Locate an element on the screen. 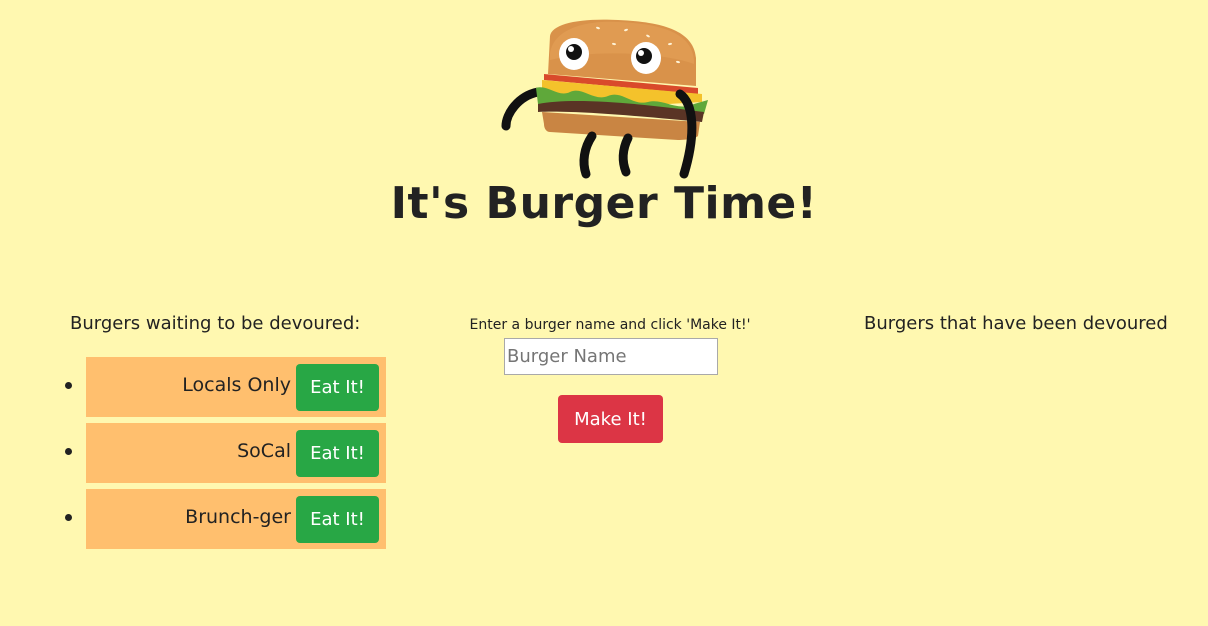 This screenshot has height=626, width=1208. burger-card: Brunch-ger Eat It! is located at coordinates (236, 519).